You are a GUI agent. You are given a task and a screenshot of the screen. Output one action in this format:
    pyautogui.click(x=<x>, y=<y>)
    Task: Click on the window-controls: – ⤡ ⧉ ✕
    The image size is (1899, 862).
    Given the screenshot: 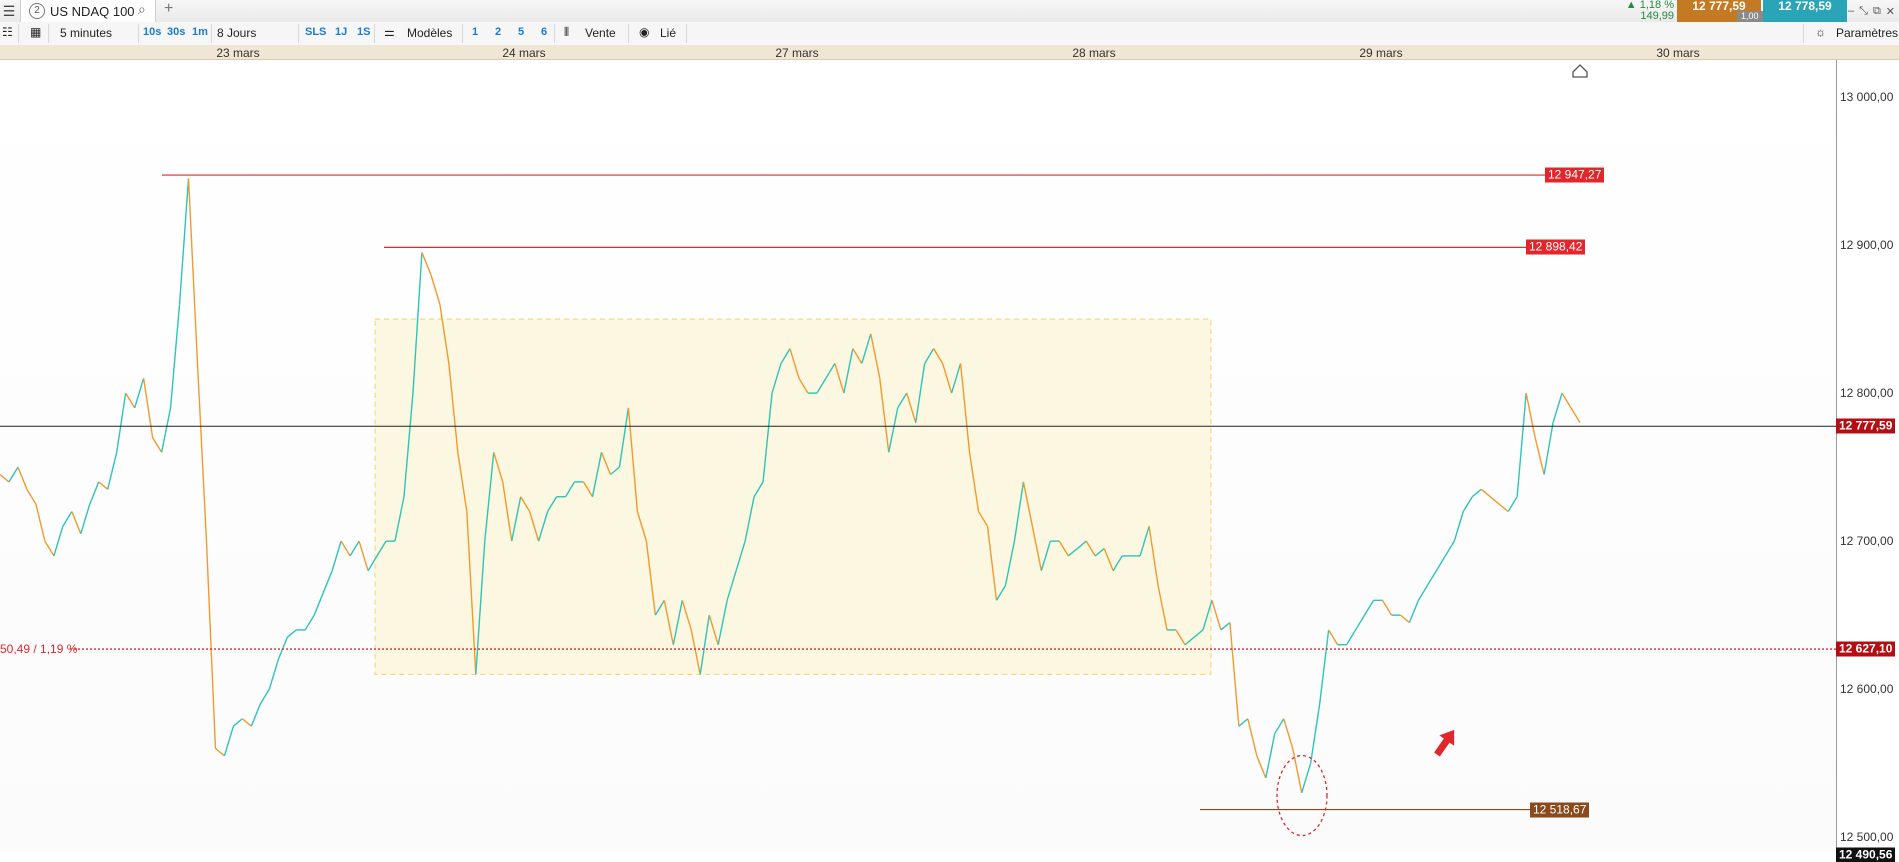 What is the action you would take?
    pyautogui.click(x=1873, y=11)
    